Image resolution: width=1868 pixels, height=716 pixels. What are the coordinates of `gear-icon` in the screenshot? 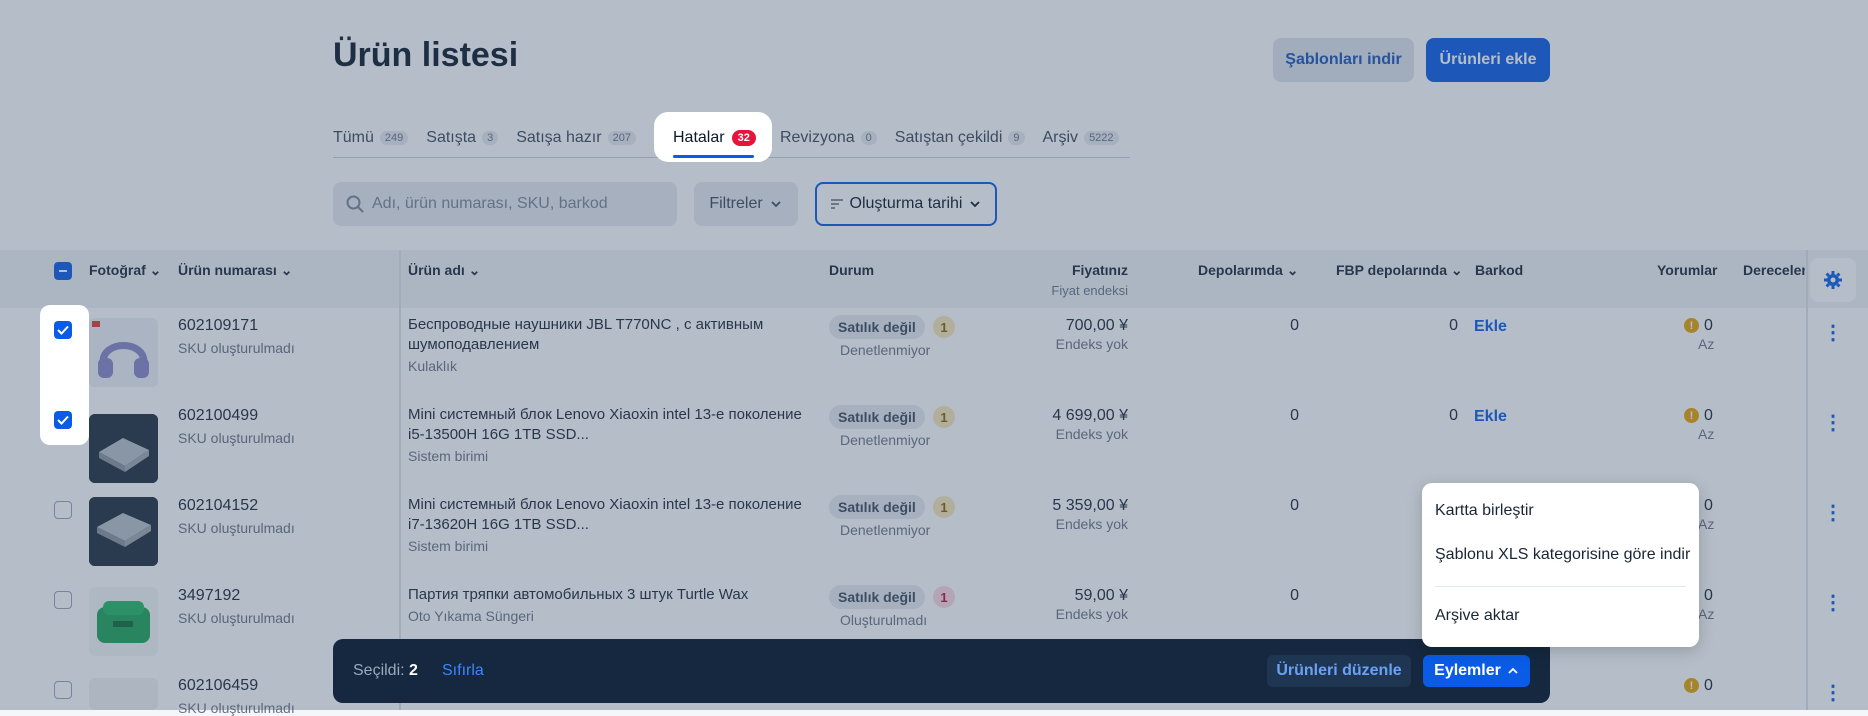 It's located at (1833, 280).